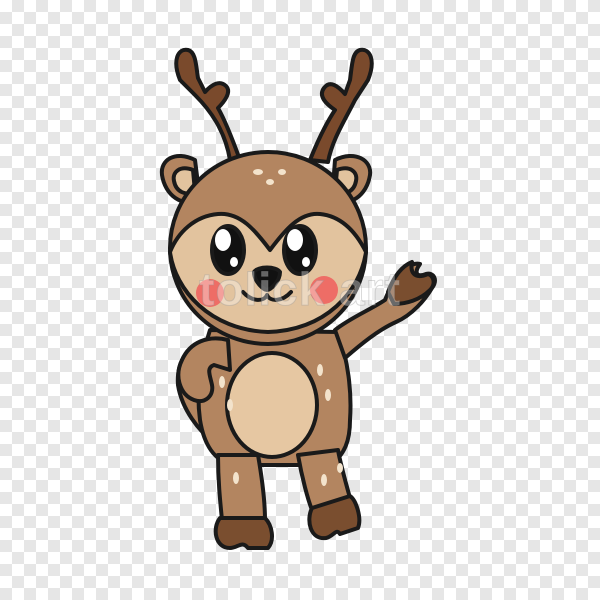  What do you see at coordinates (341, 105) in the screenshot?
I see `right-antler` at bounding box center [341, 105].